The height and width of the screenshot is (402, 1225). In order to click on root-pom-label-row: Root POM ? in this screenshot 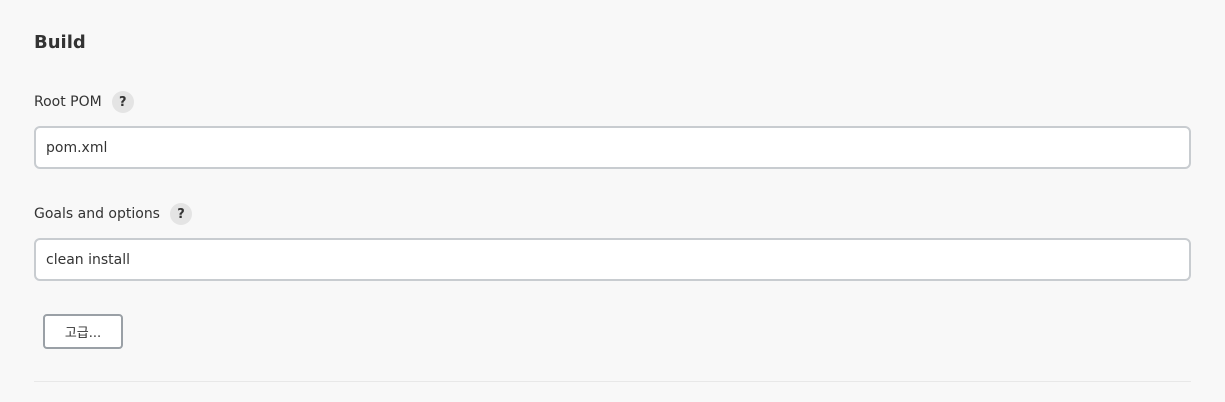, I will do `click(84, 102)`.